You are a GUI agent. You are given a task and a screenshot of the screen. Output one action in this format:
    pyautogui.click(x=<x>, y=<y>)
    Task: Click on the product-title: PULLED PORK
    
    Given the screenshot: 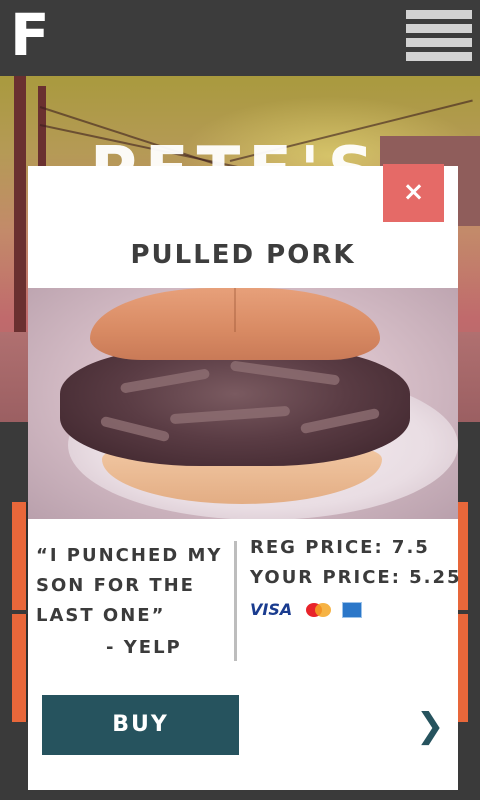 What is the action you would take?
    pyautogui.click(x=243, y=255)
    